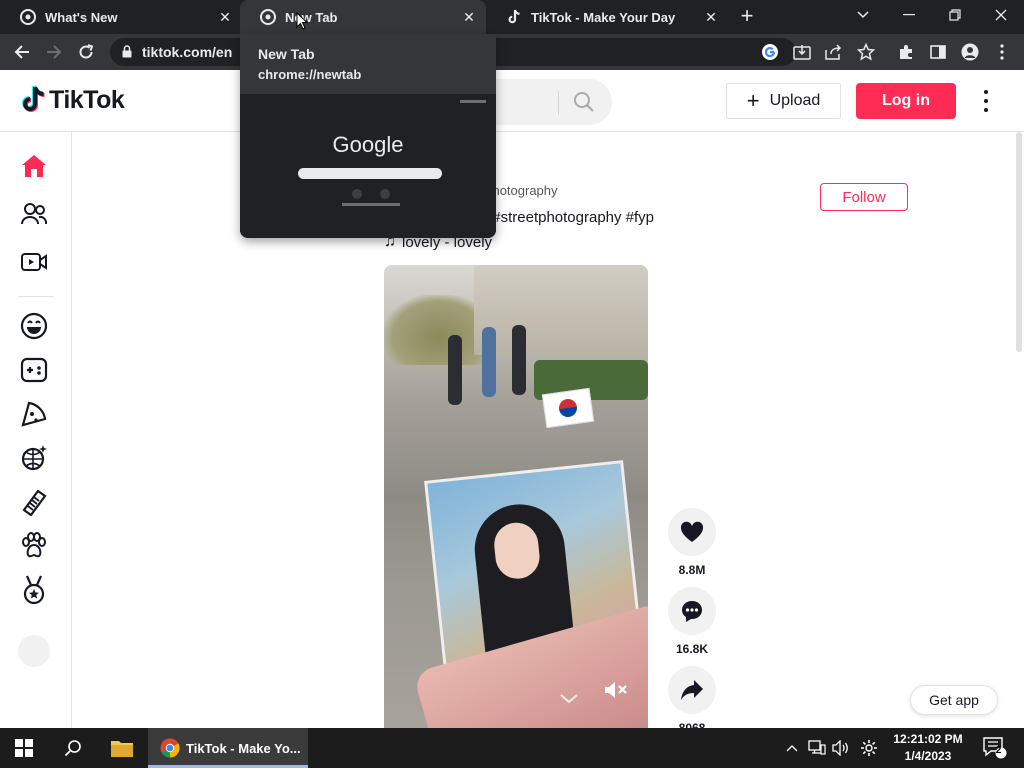  Describe the element at coordinates (34, 370) in the screenshot. I see `gaming-icon` at that location.